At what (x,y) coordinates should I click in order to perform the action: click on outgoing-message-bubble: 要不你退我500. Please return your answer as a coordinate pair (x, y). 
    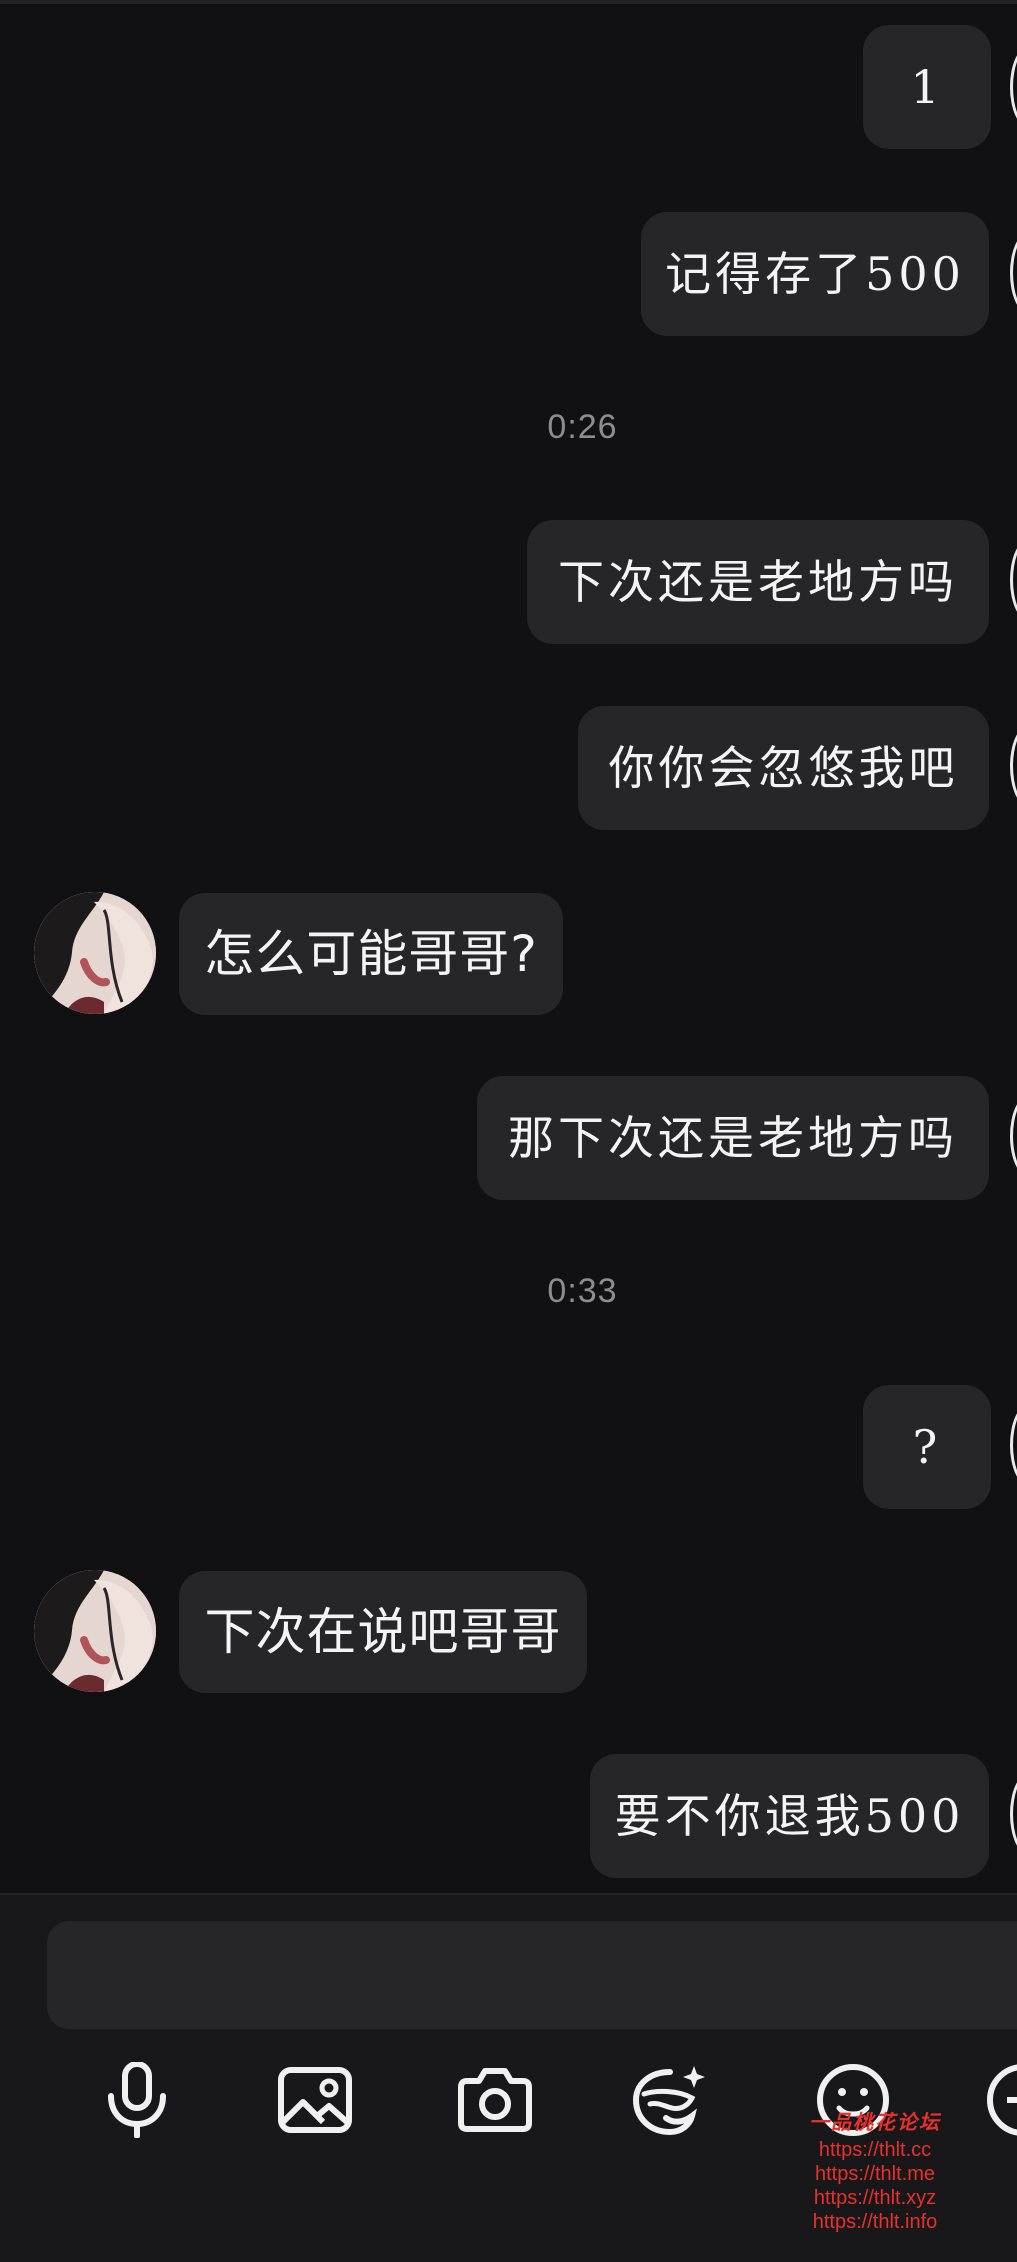
    Looking at the image, I should click on (789, 1816).